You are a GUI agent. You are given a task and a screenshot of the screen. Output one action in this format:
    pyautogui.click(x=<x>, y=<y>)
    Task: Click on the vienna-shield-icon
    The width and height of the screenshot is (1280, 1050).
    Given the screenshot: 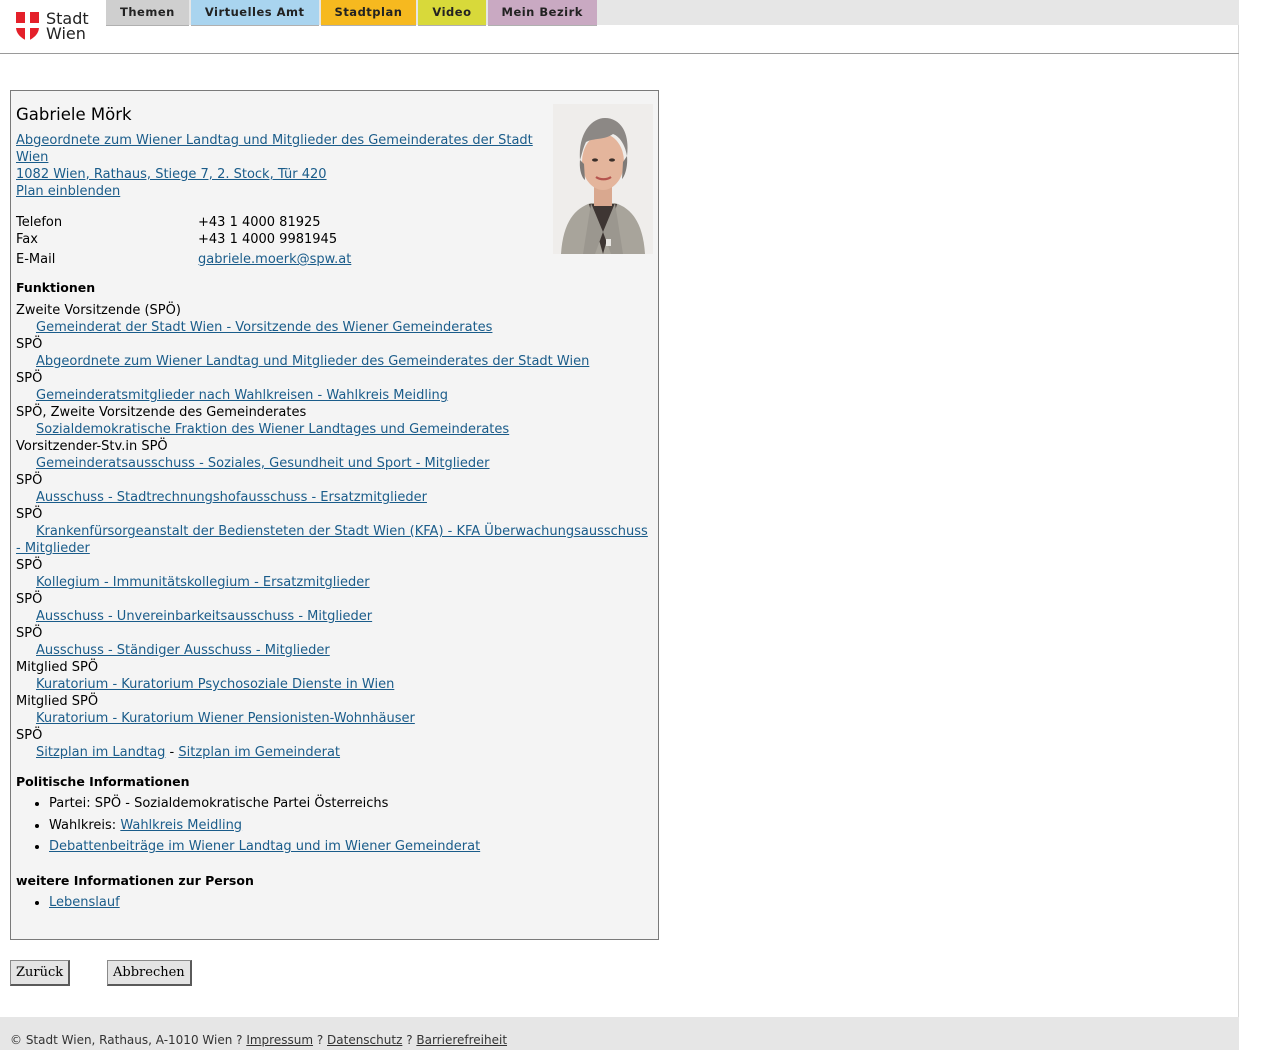 What is the action you would take?
    pyautogui.click(x=27, y=26)
    